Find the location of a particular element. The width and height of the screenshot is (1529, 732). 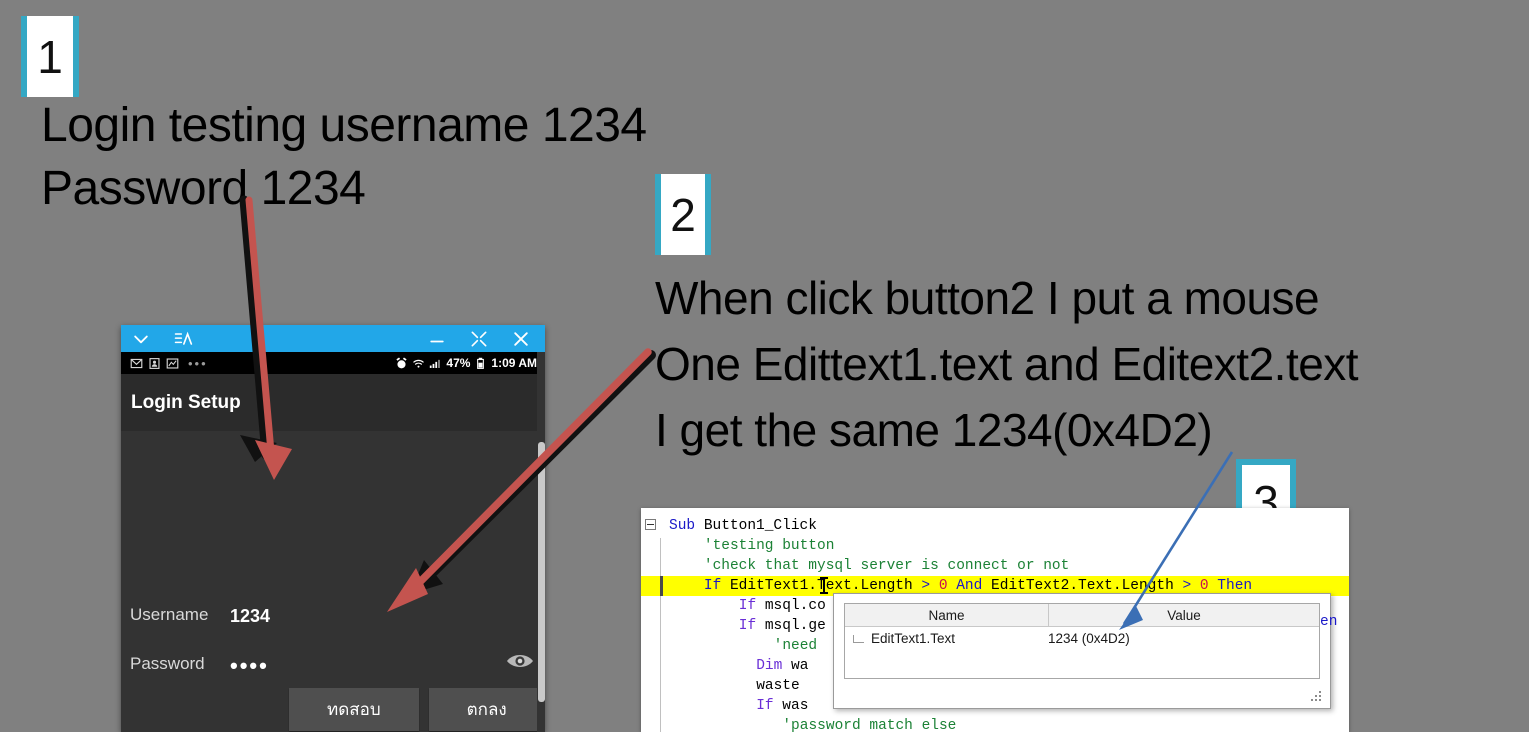

watch-grid: Name Value EditText1.Text 1234 (0x4D2) is located at coordinates (1082, 641).